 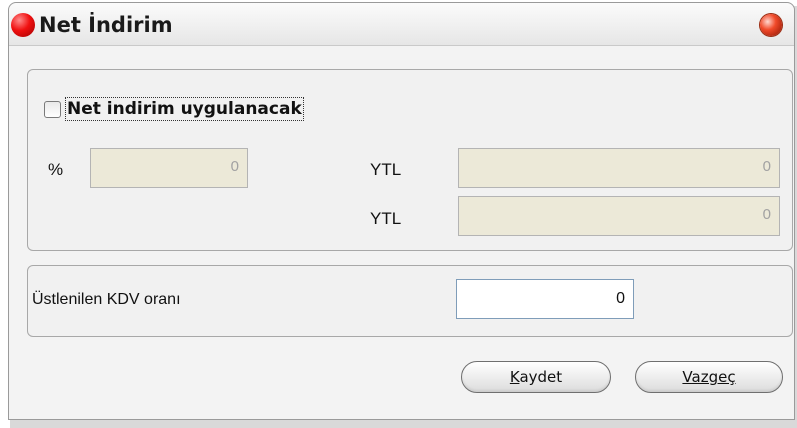 I want to click on net-discount-checkbox-row: Net indirim uygulanacak, so click(x=174, y=109).